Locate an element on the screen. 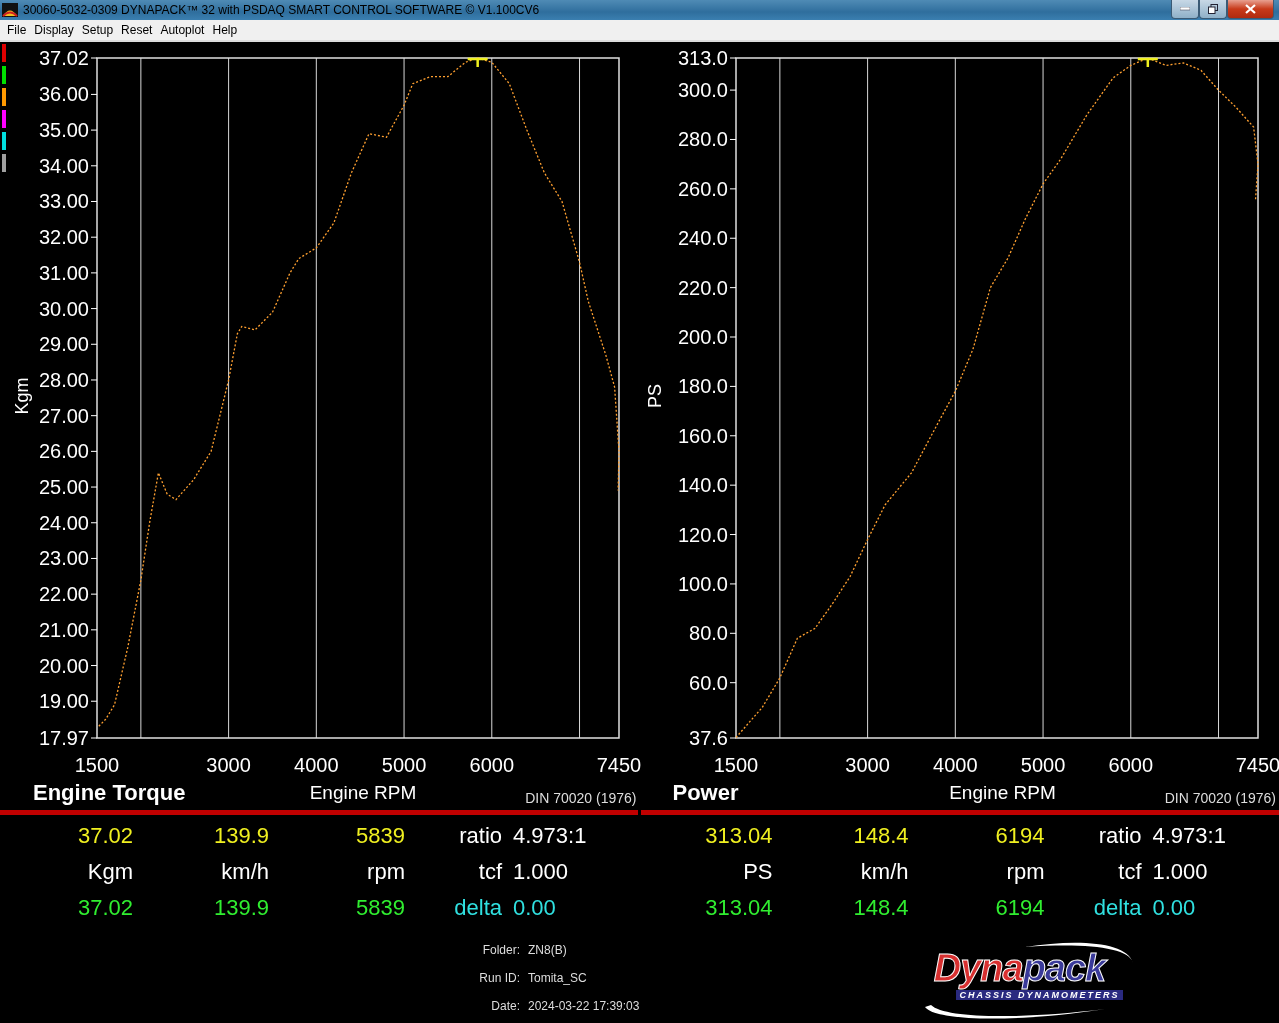 The height and width of the screenshot is (1023, 1279). current-value: 37.02 is located at coordinates (104, 908).